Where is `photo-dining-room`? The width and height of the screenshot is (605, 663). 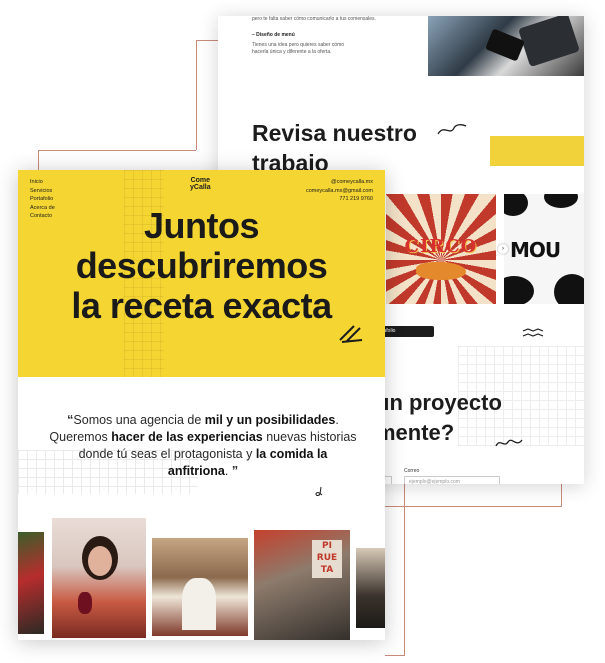 photo-dining-room is located at coordinates (200, 587).